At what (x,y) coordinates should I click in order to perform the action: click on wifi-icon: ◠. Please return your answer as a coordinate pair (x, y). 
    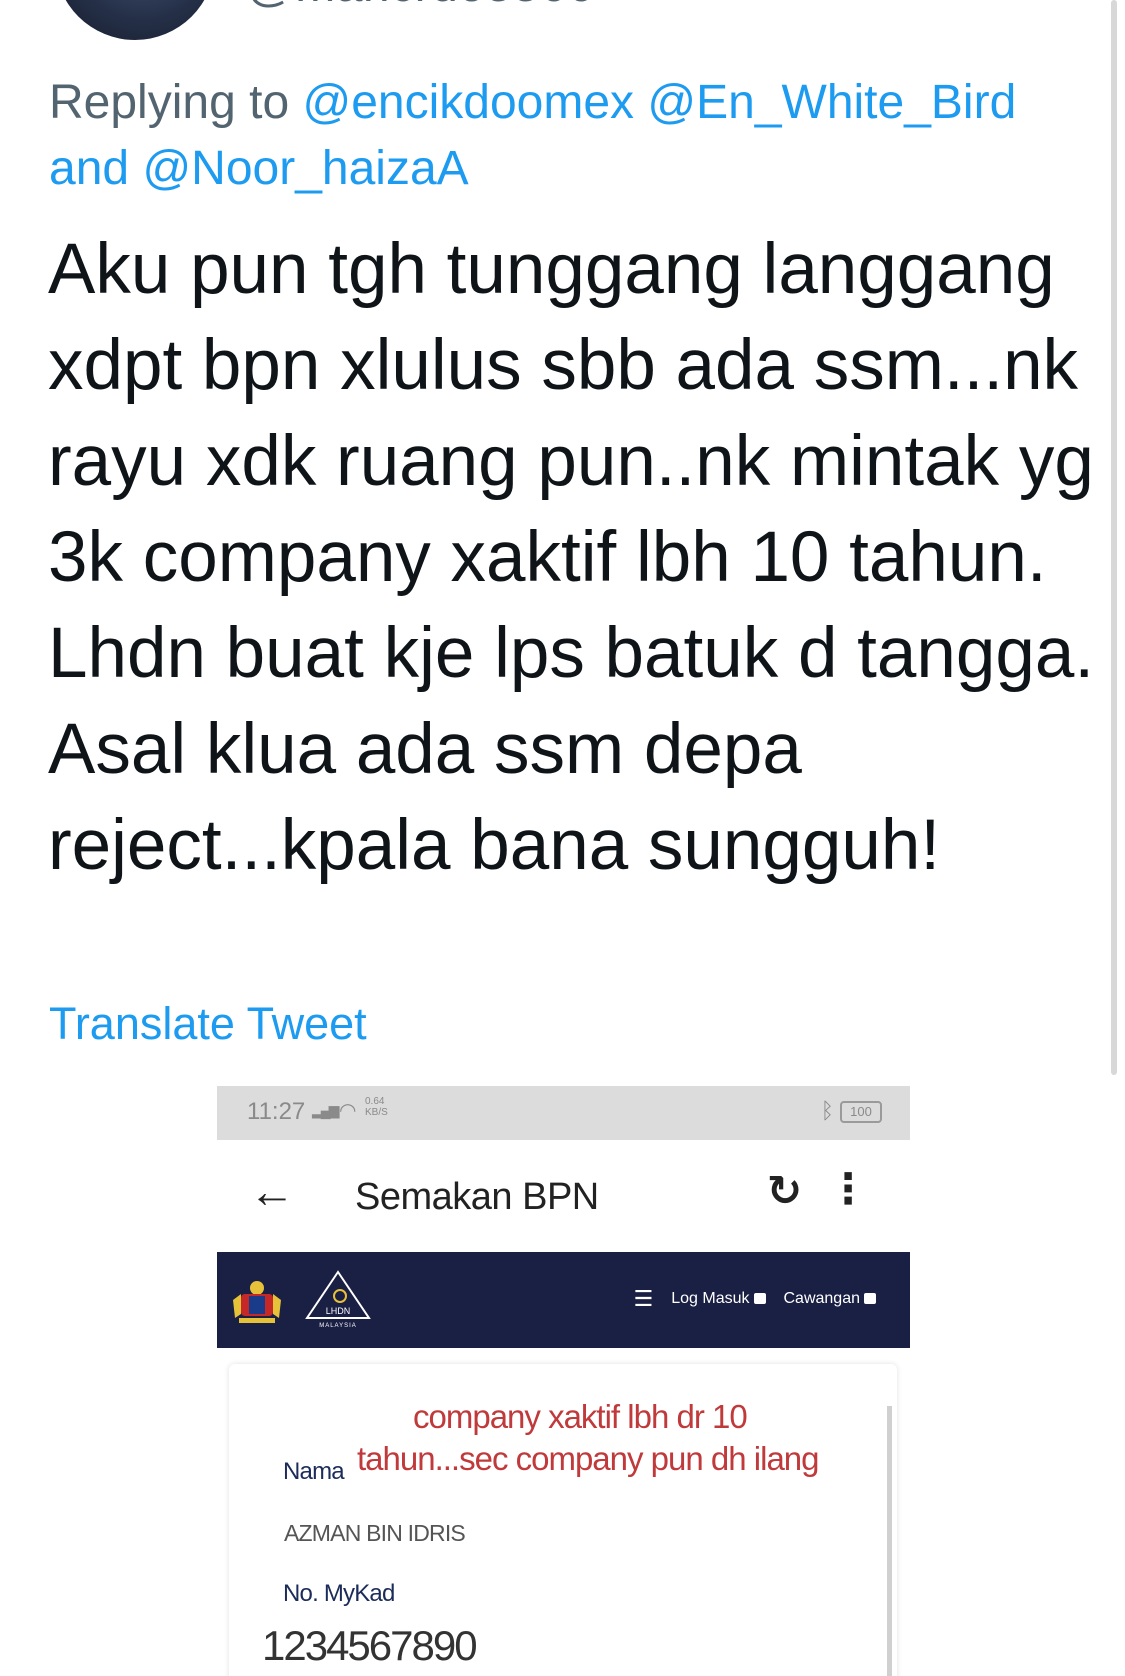
    Looking at the image, I should click on (348, 1111).